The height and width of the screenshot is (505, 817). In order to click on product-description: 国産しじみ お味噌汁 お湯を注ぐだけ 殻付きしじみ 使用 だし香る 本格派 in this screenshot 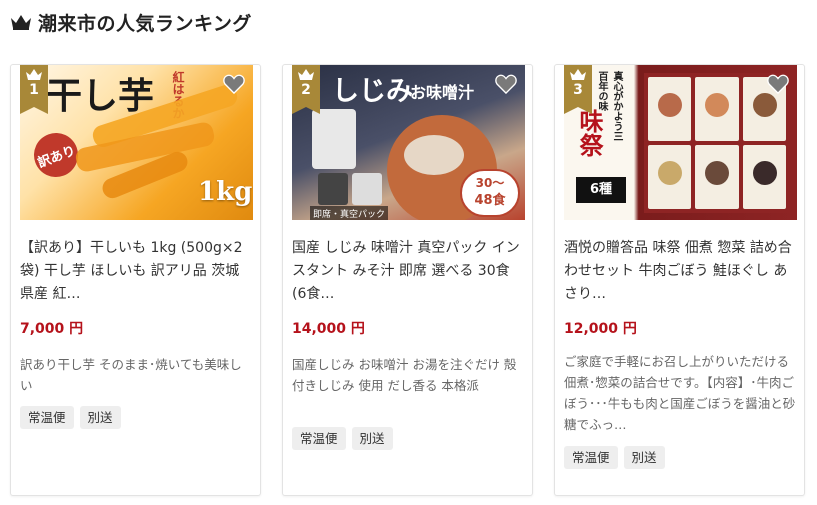, I will do `click(404, 375)`.